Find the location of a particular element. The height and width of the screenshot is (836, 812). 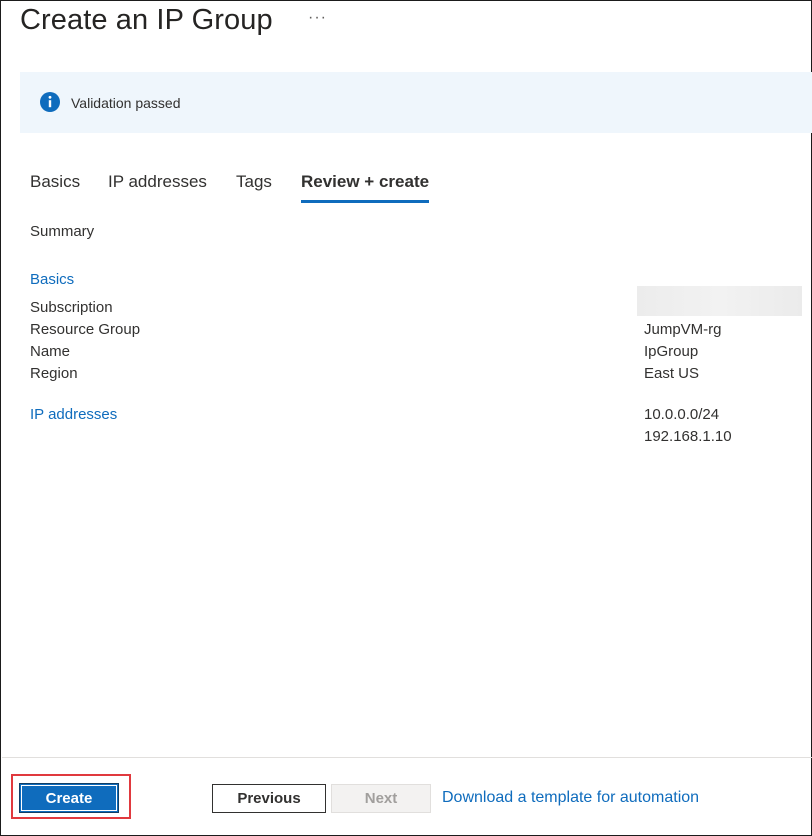

previous-button: Previous is located at coordinates (269, 798).